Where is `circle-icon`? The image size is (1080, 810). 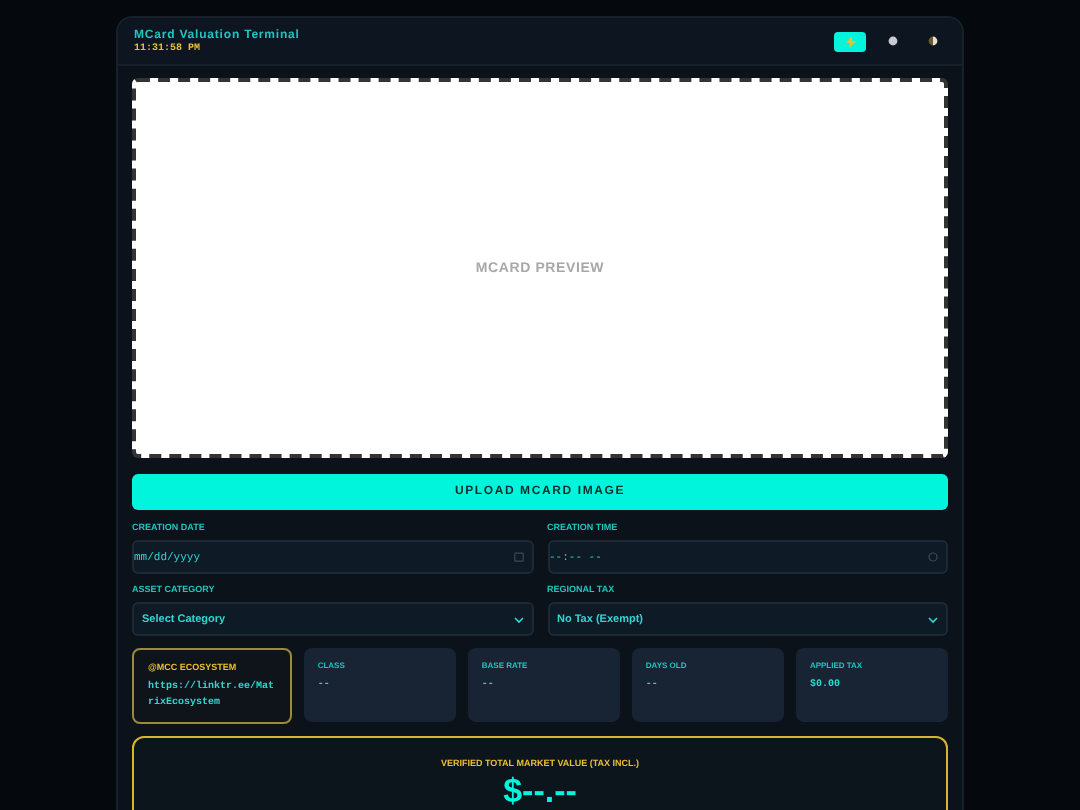 circle-icon is located at coordinates (892, 41).